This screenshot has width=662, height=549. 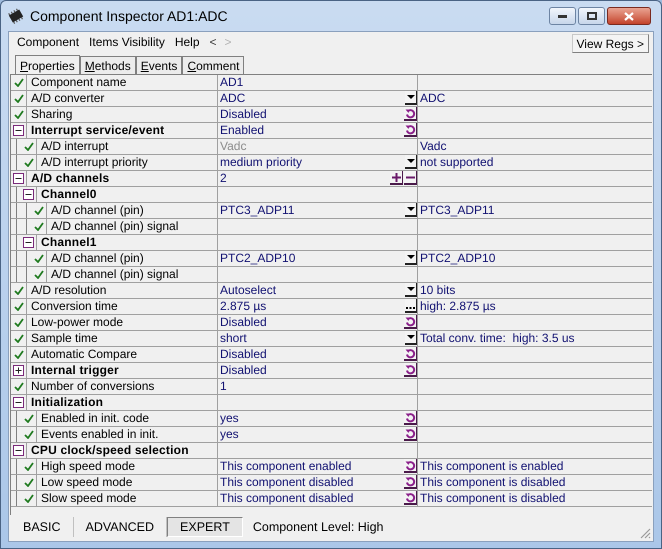 What do you see at coordinates (231, 82) in the screenshot?
I see `property-value: AD1` at bounding box center [231, 82].